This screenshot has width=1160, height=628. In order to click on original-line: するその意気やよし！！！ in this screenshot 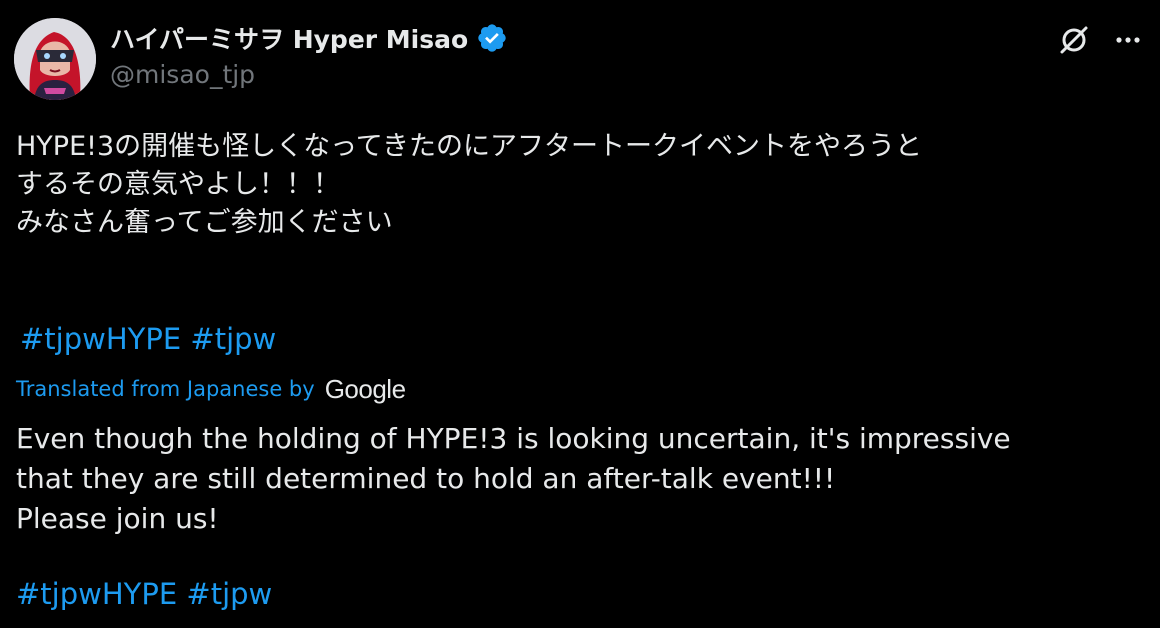, I will do `click(178, 184)`.